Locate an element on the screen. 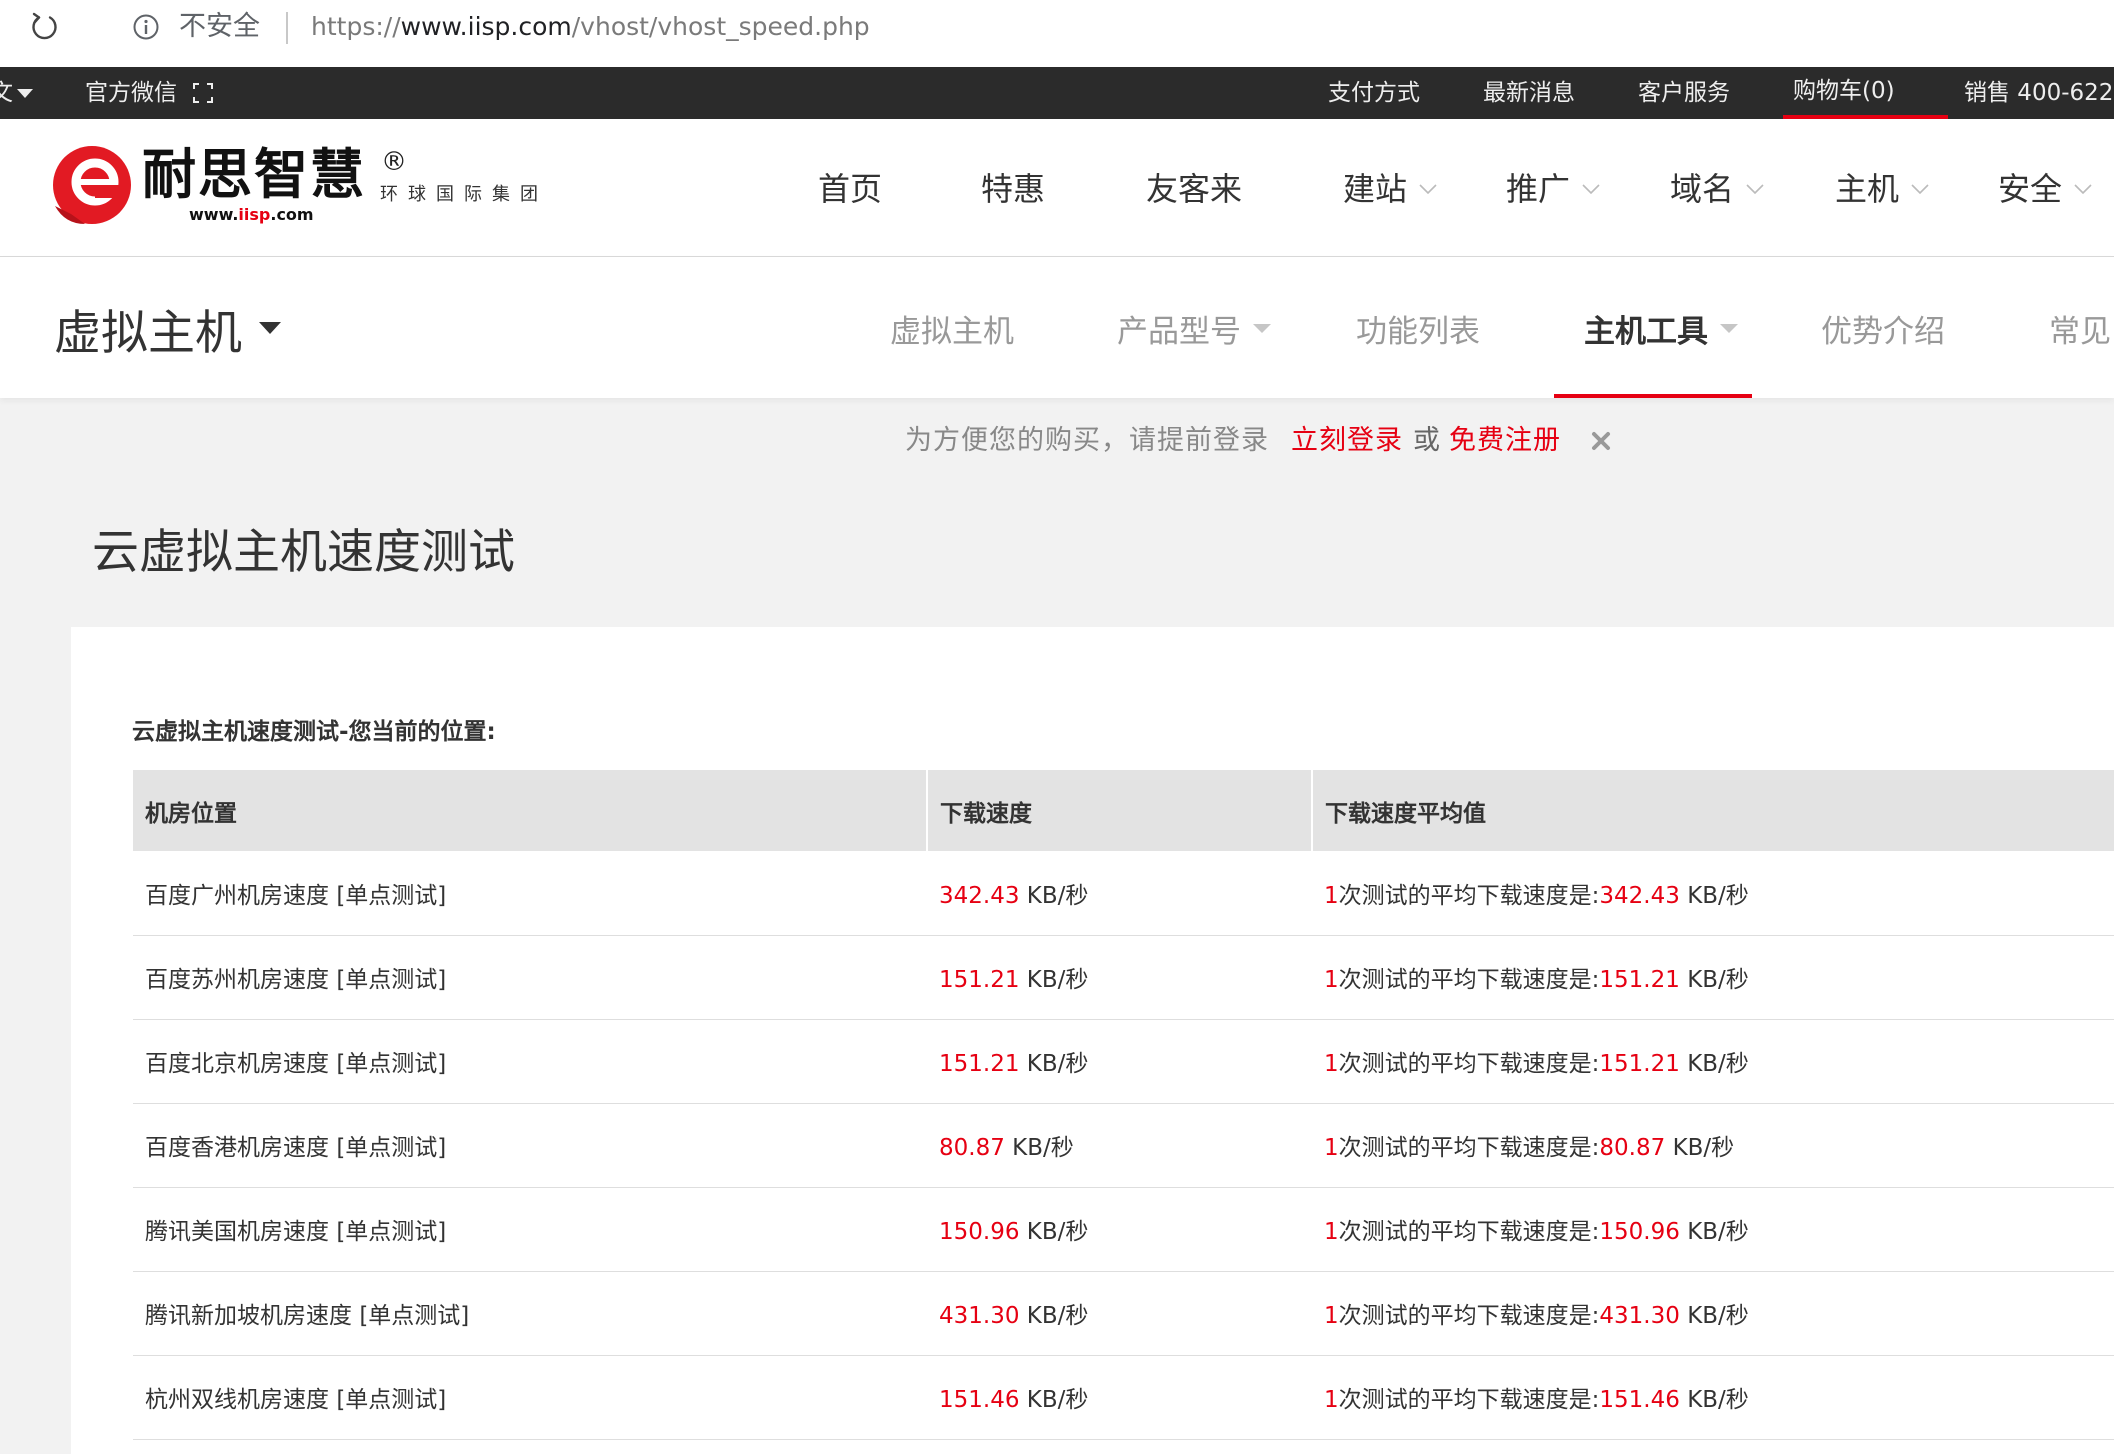 This screenshot has width=2114, height=1454. table-header-row: 机房位置 下载速度 下载速度平均值 is located at coordinates (1123, 810).